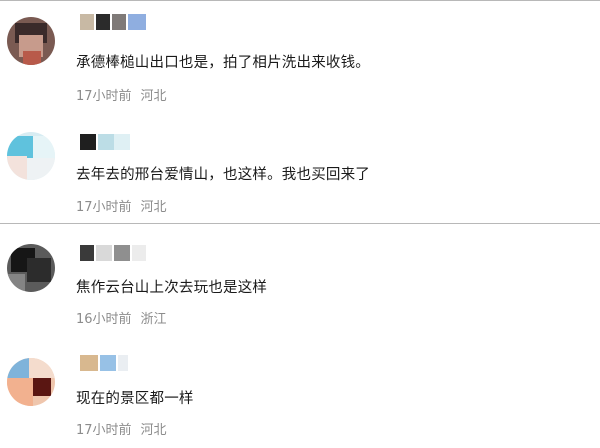 This screenshot has width=600, height=448. I want to click on comment-meta: 16小时前 浙江, so click(121, 317).